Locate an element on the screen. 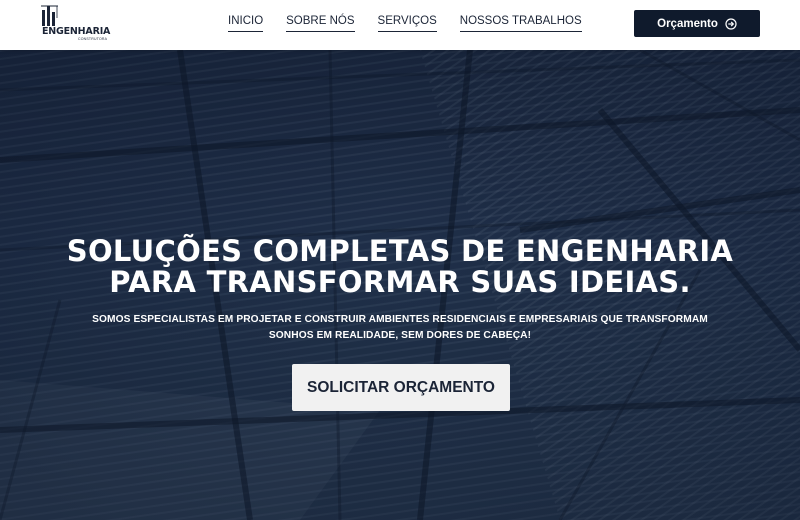  hero-title-line-2: PARA TRANSFORMAR SUAS IDEIAS. is located at coordinates (400, 282).